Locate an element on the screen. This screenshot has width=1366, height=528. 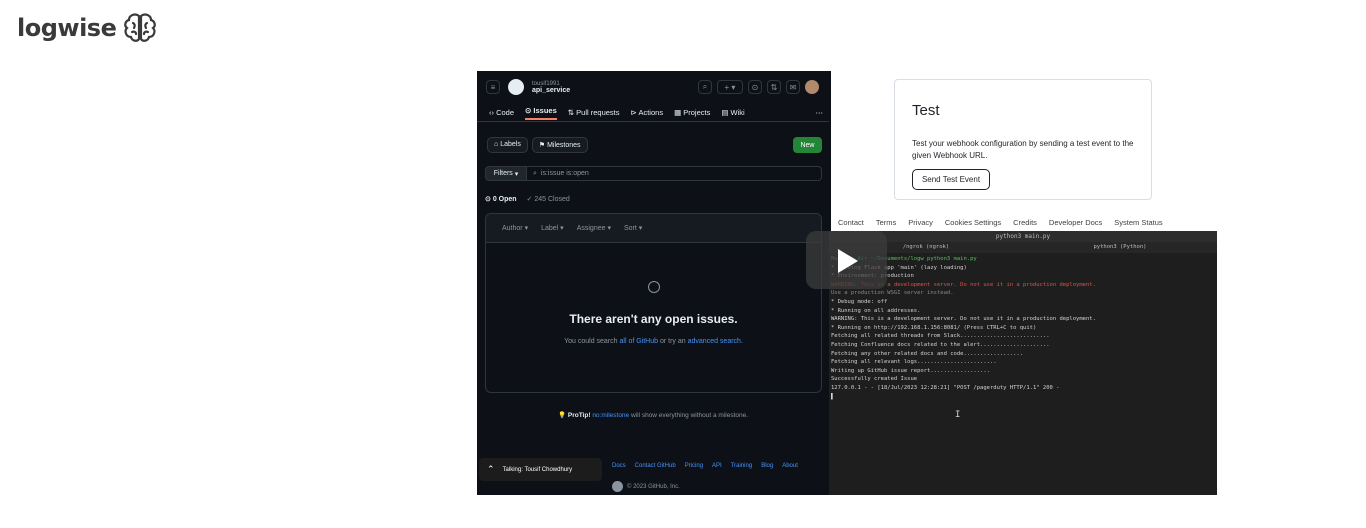
milestones-button: ⚑ Milestones is located at coordinates (559, 145).